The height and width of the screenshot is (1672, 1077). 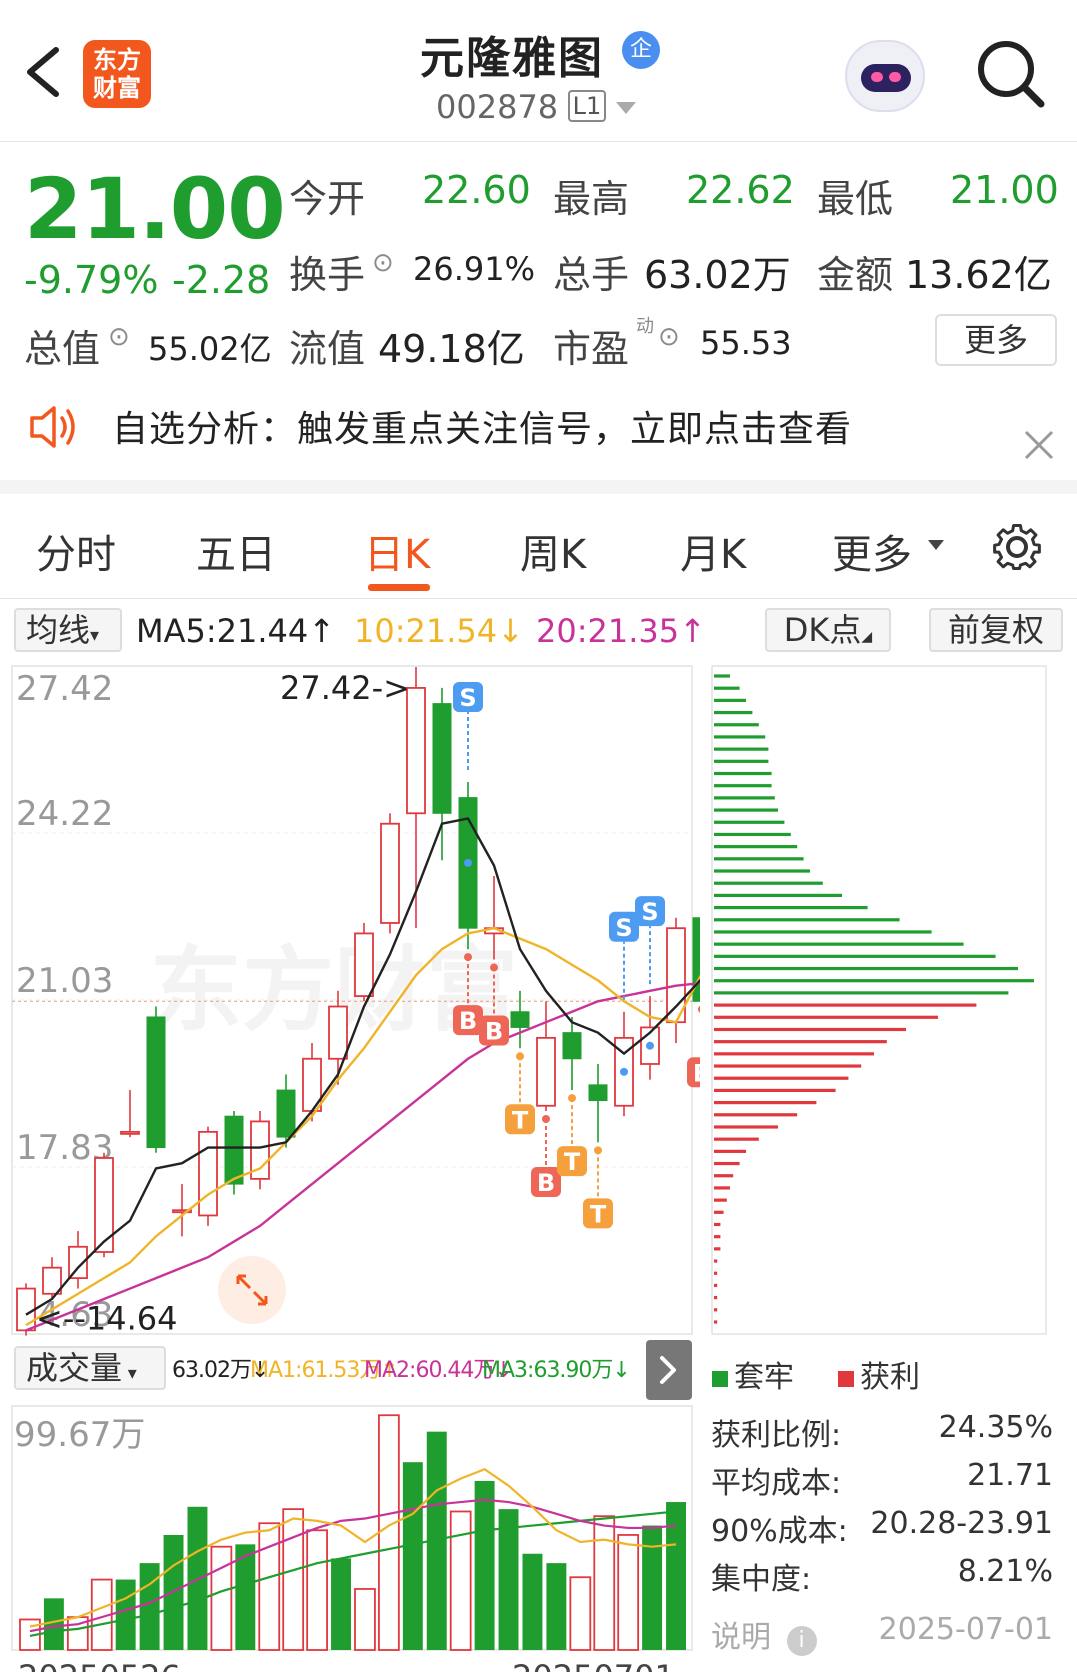 What do you see at coordinates (497, 107) in the screenshot?
I see `stock-code: 002878` at bounding box center [497, 107].